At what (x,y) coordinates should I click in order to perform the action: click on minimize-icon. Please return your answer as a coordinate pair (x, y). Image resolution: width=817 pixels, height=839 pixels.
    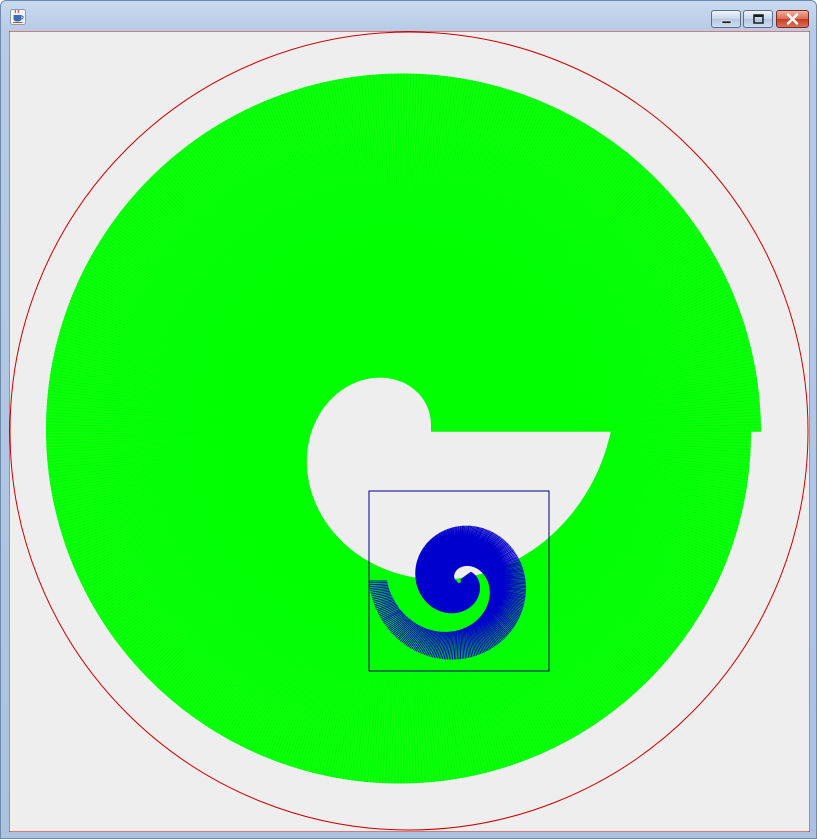
    Looking at the image, I should click on (726, 22).